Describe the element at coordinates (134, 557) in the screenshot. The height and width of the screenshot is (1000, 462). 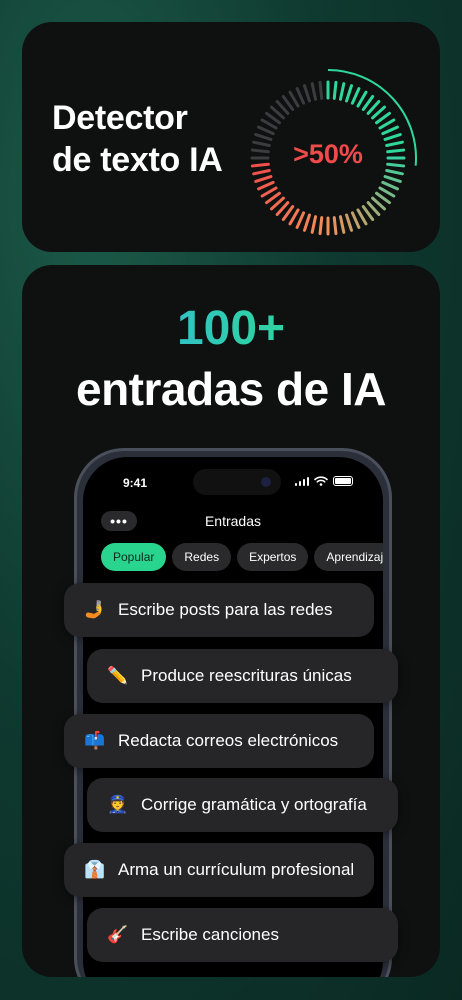
I see `tab-popular: Popular` at that location.